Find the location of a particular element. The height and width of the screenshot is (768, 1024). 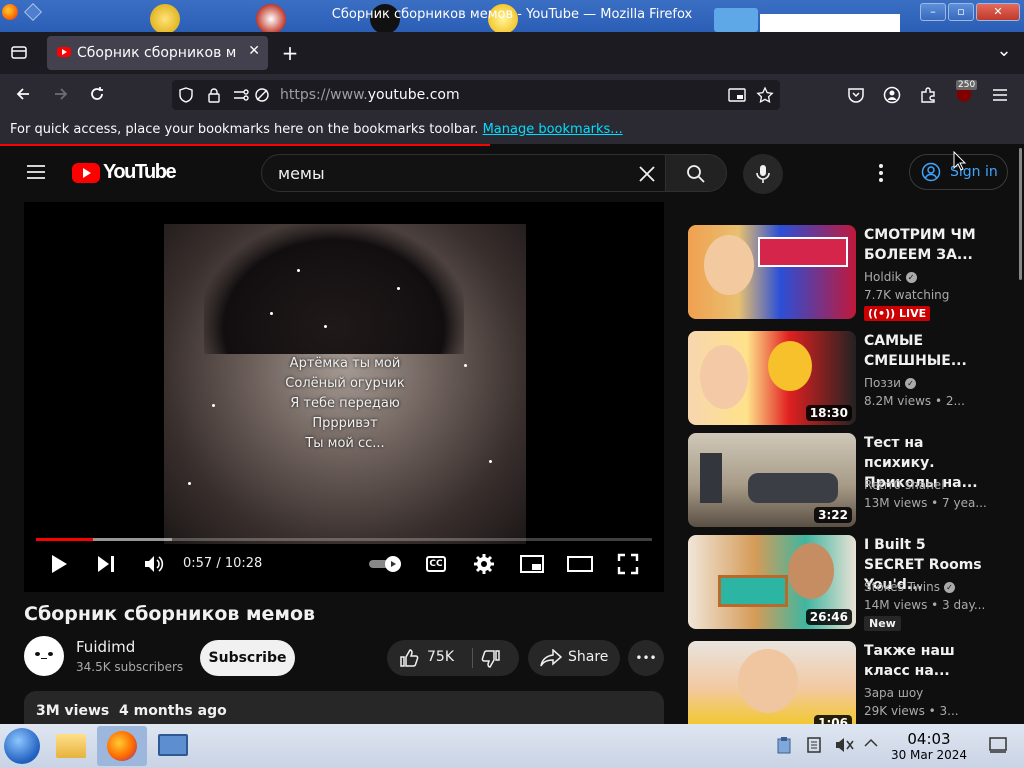

tab-youtube: Сборник сборников мемов - YouTube ✕ is located at coordinates (157, 53).